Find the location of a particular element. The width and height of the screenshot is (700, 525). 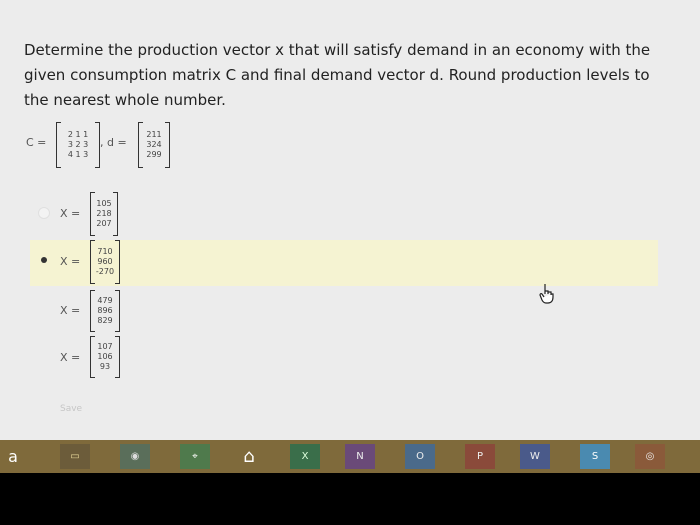

option-entry: 479 is located at coordinates (105, 300).